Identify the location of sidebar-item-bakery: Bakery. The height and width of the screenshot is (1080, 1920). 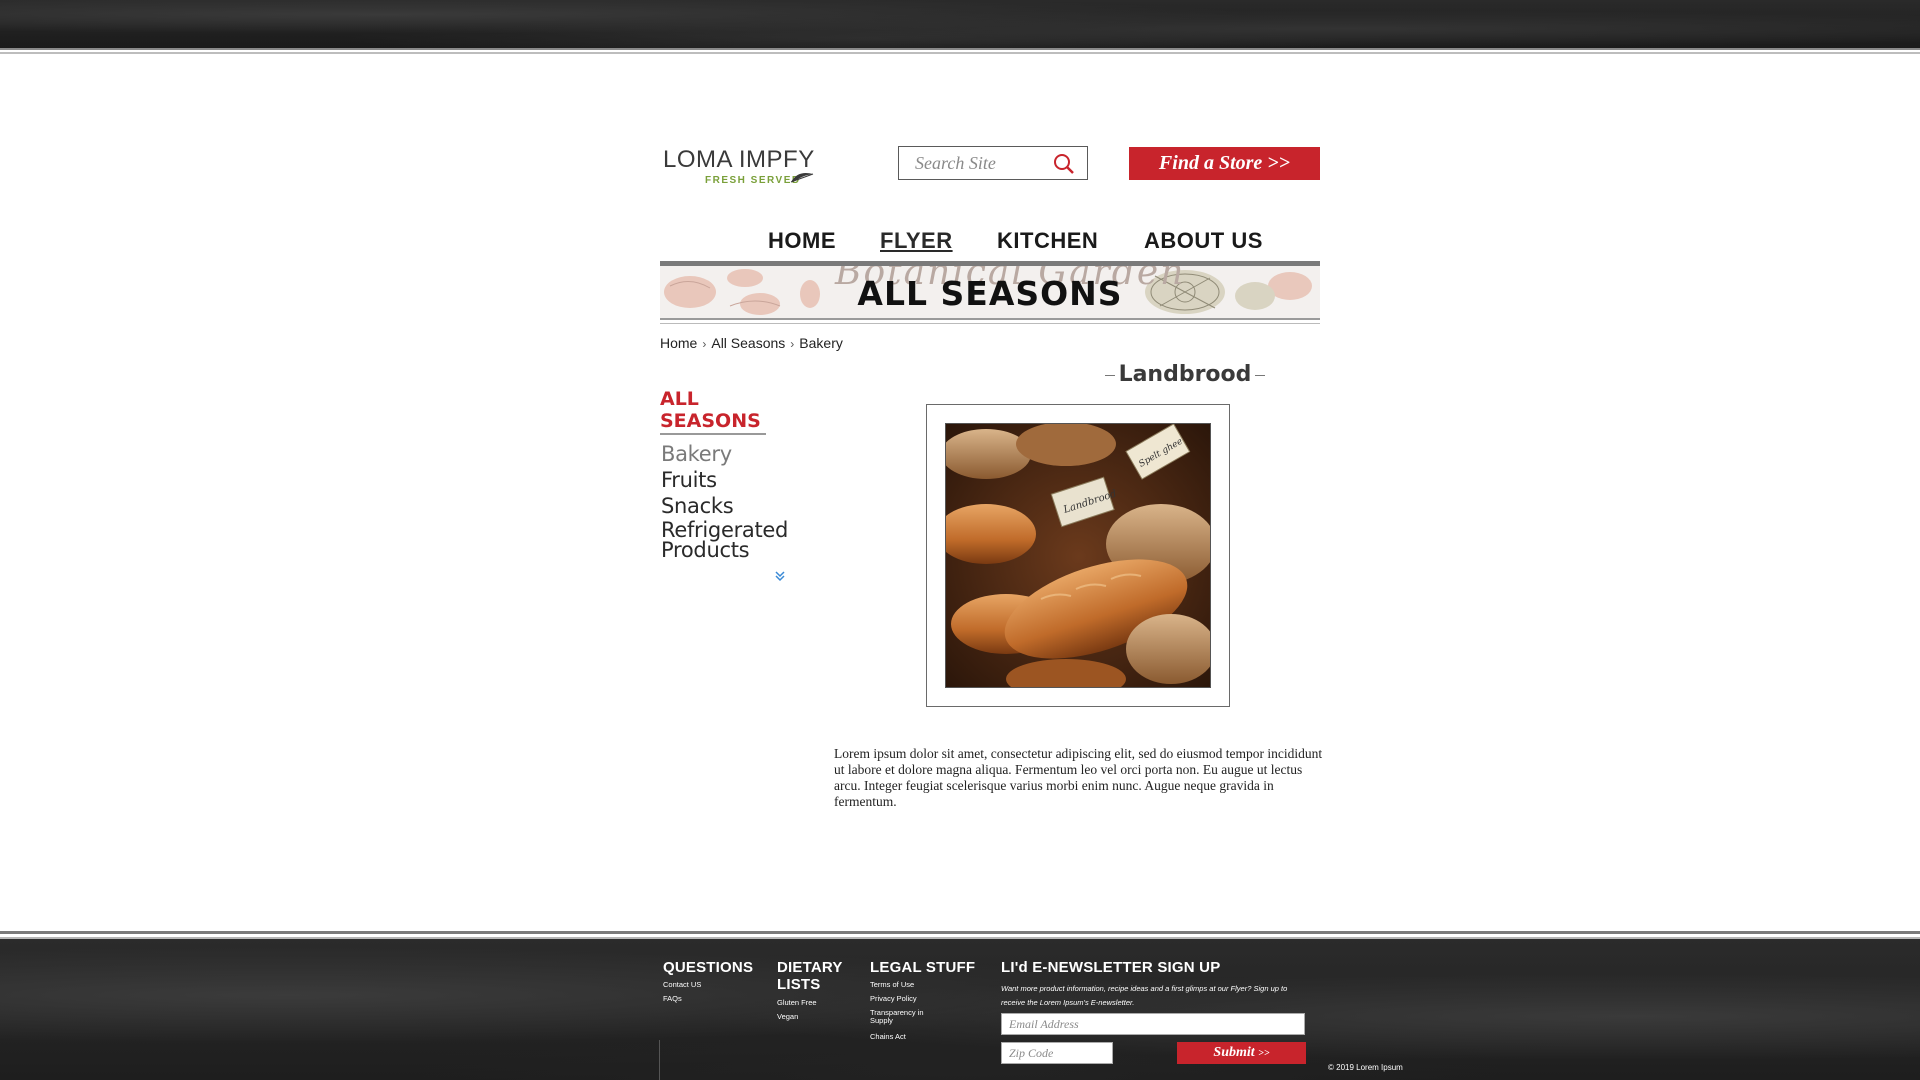
(731, 454).